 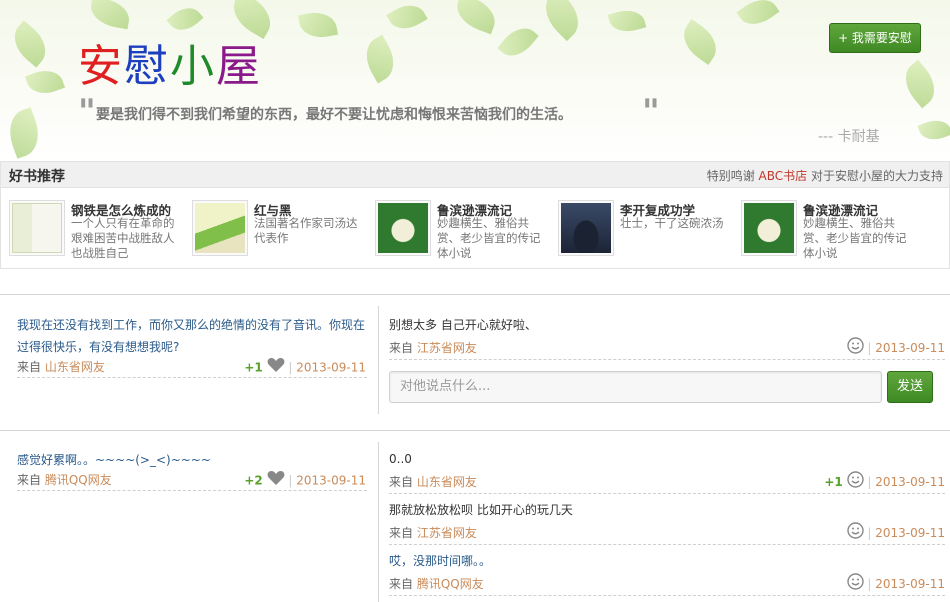 I want to click on site-title-char: 安, so click(x=101, y=66).